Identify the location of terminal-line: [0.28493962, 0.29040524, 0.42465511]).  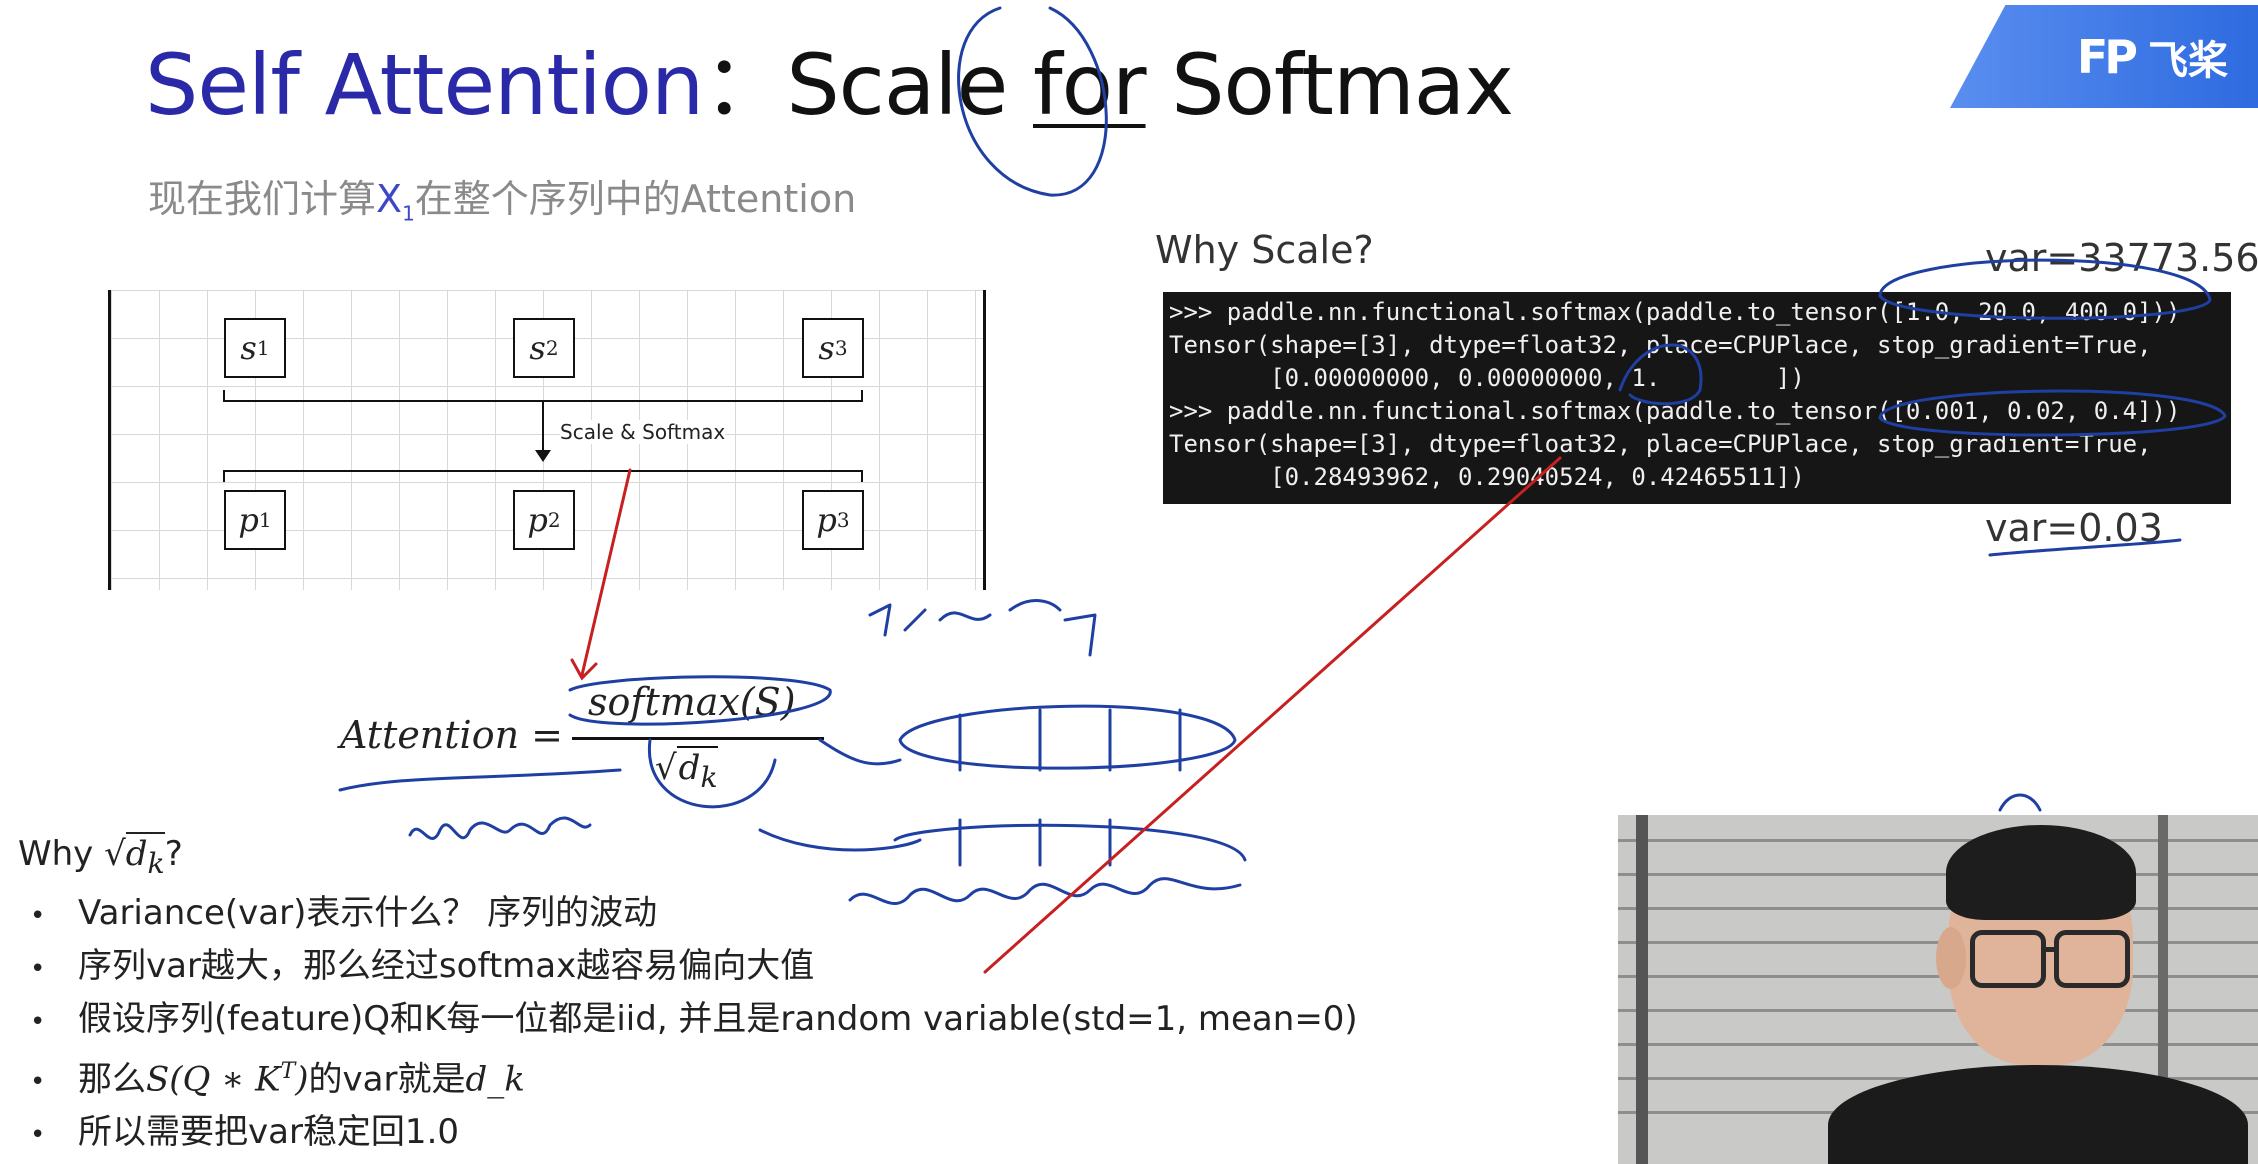
(1487, 477).